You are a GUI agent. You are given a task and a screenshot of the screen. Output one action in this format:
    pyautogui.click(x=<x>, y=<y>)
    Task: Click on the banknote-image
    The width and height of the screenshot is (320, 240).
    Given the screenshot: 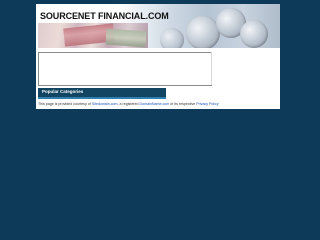 What is the action you would take?
    pyautogui.click(x=126, y=38)
    